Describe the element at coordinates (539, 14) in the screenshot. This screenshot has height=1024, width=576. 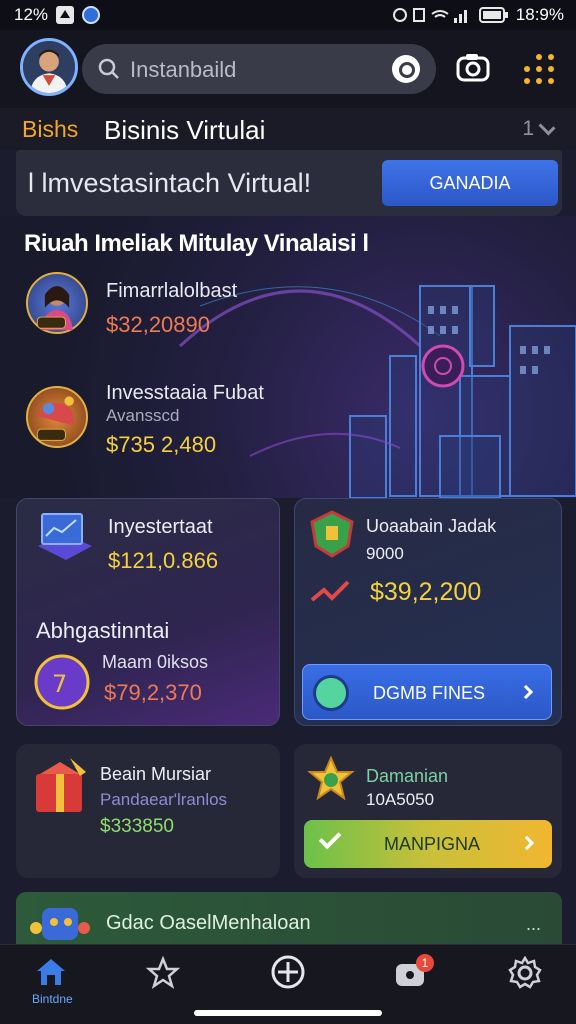
I see `status-battery: 18:9%` at that location.